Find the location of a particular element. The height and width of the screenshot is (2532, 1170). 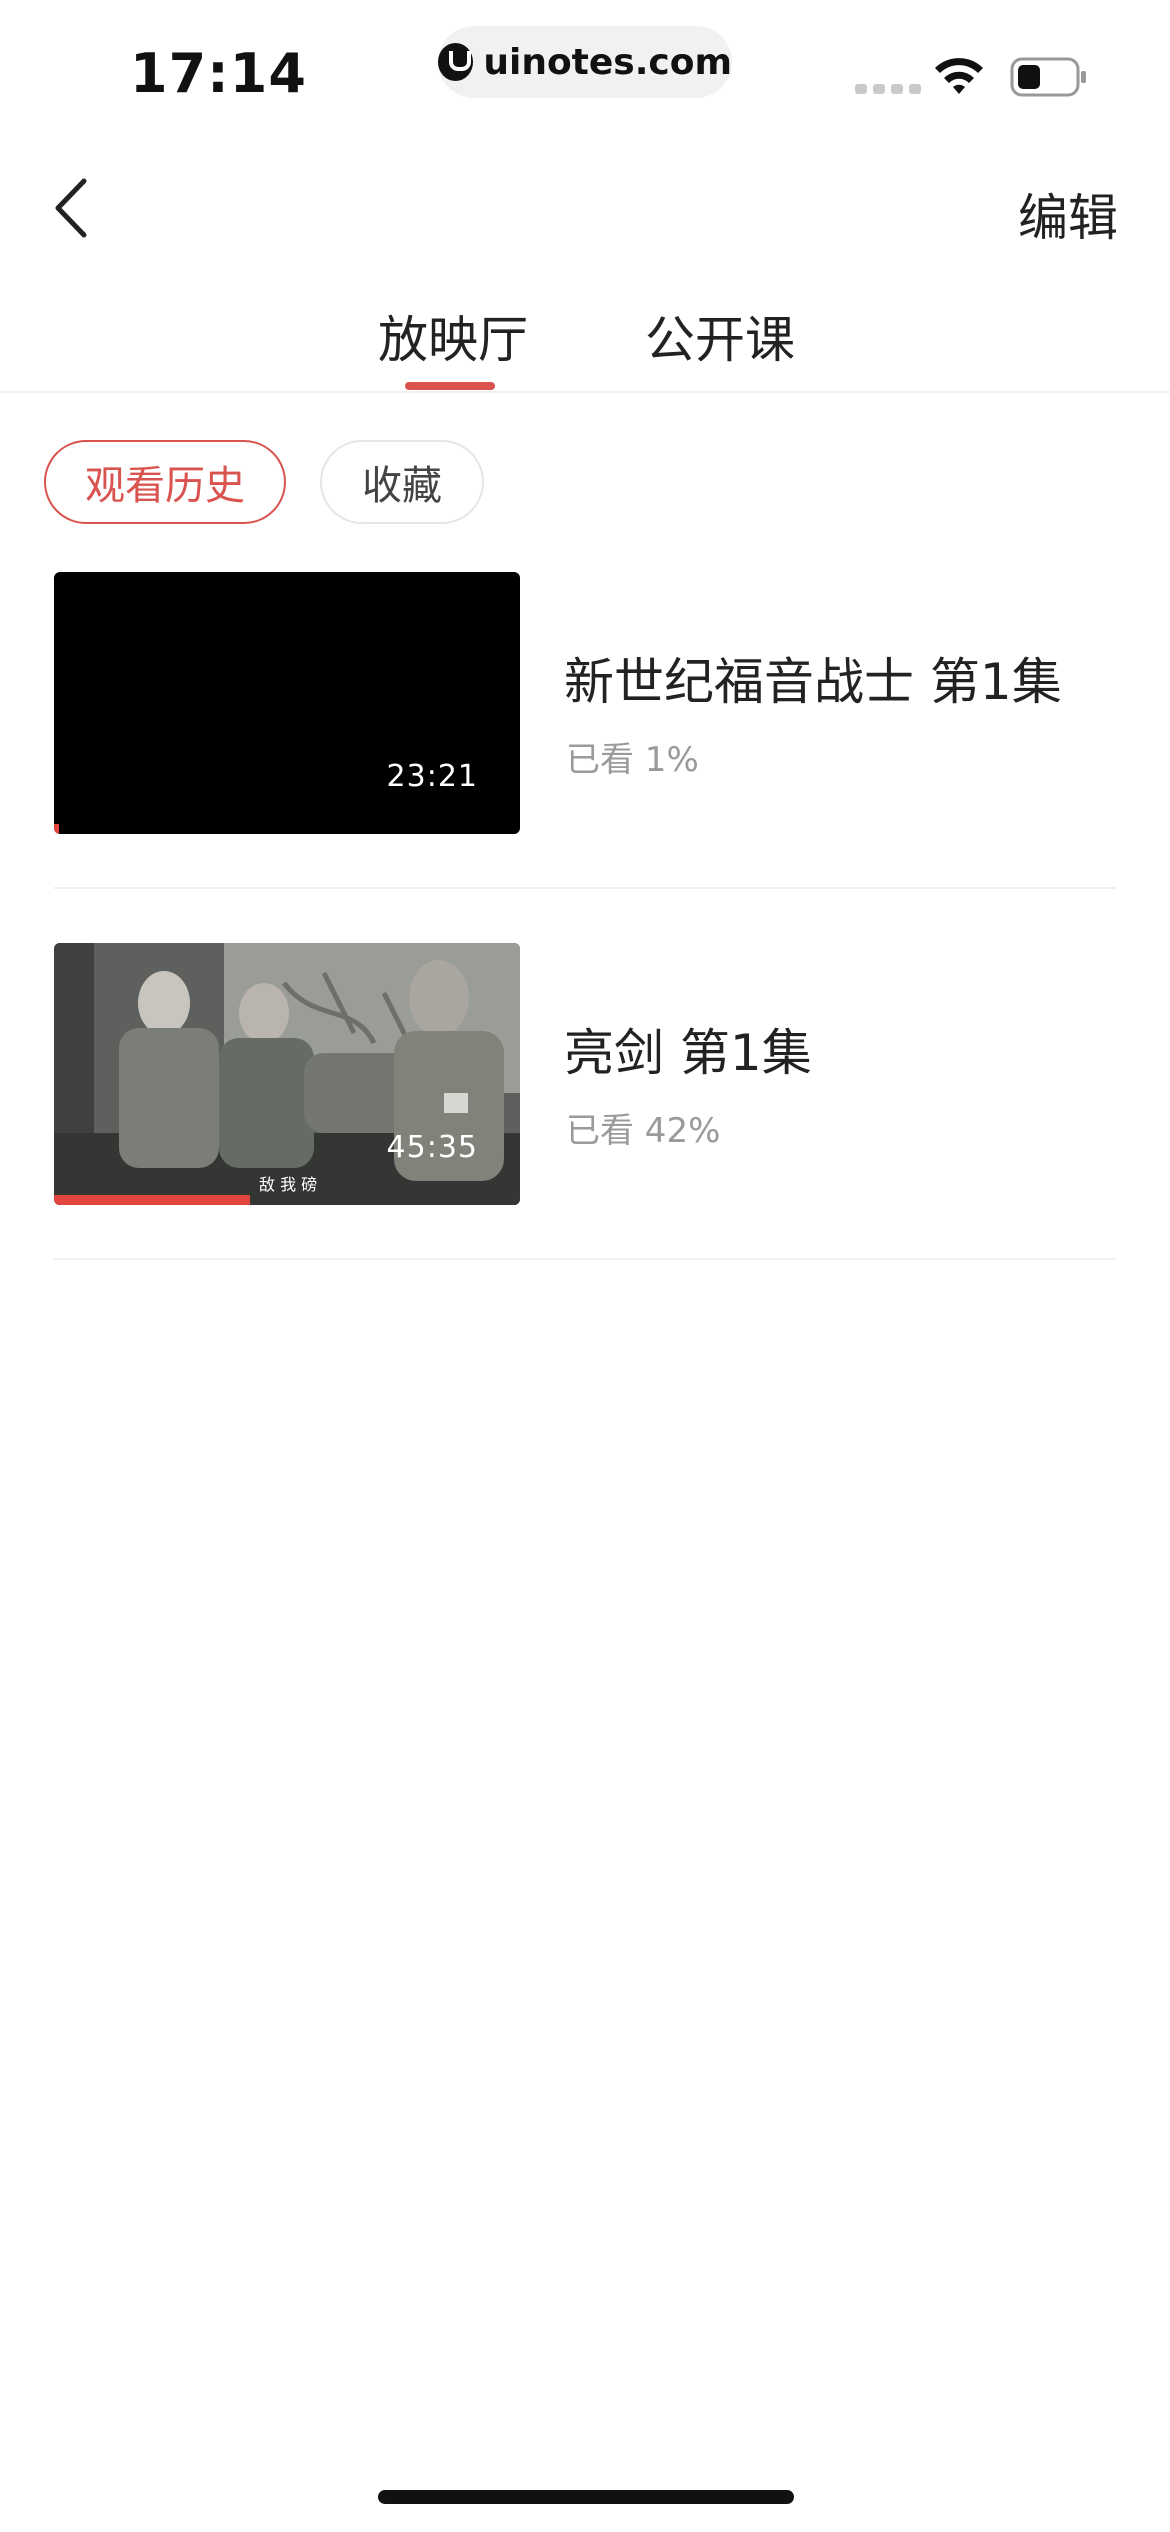

site-logo-icon is located at coordinates (456, 62).